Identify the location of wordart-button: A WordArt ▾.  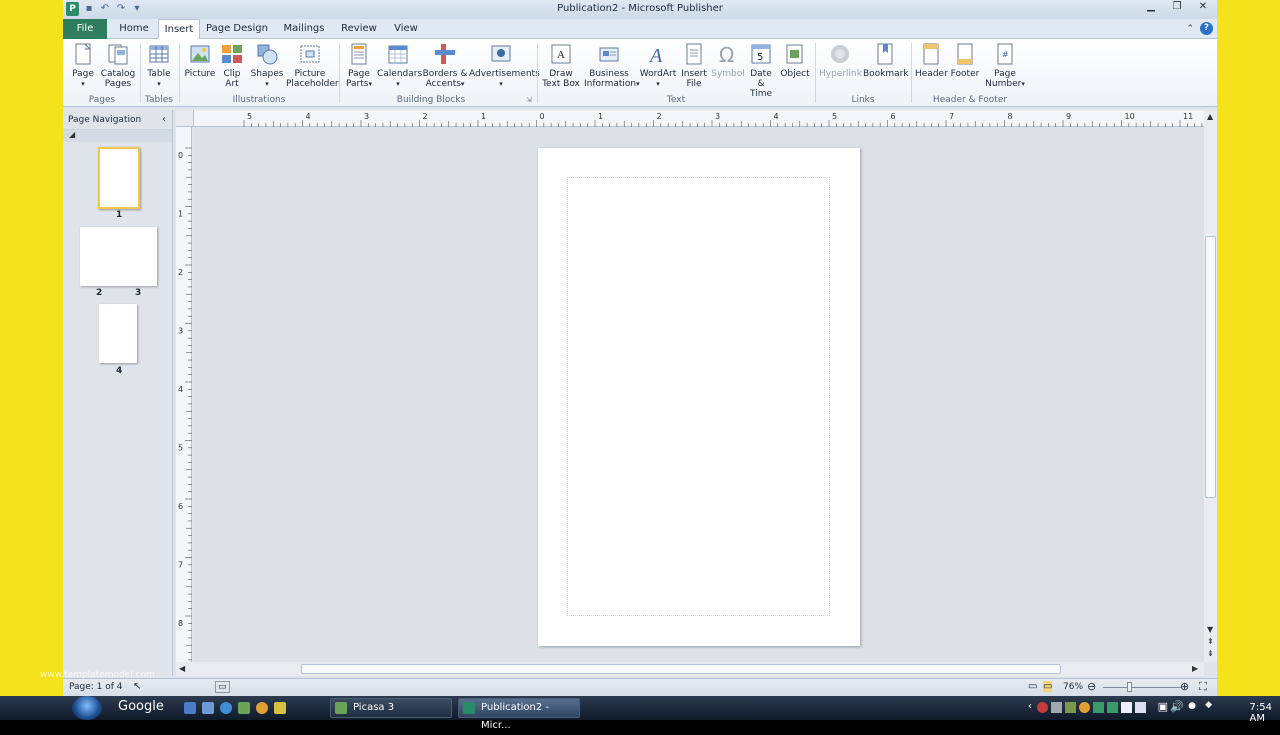
(658, 65).